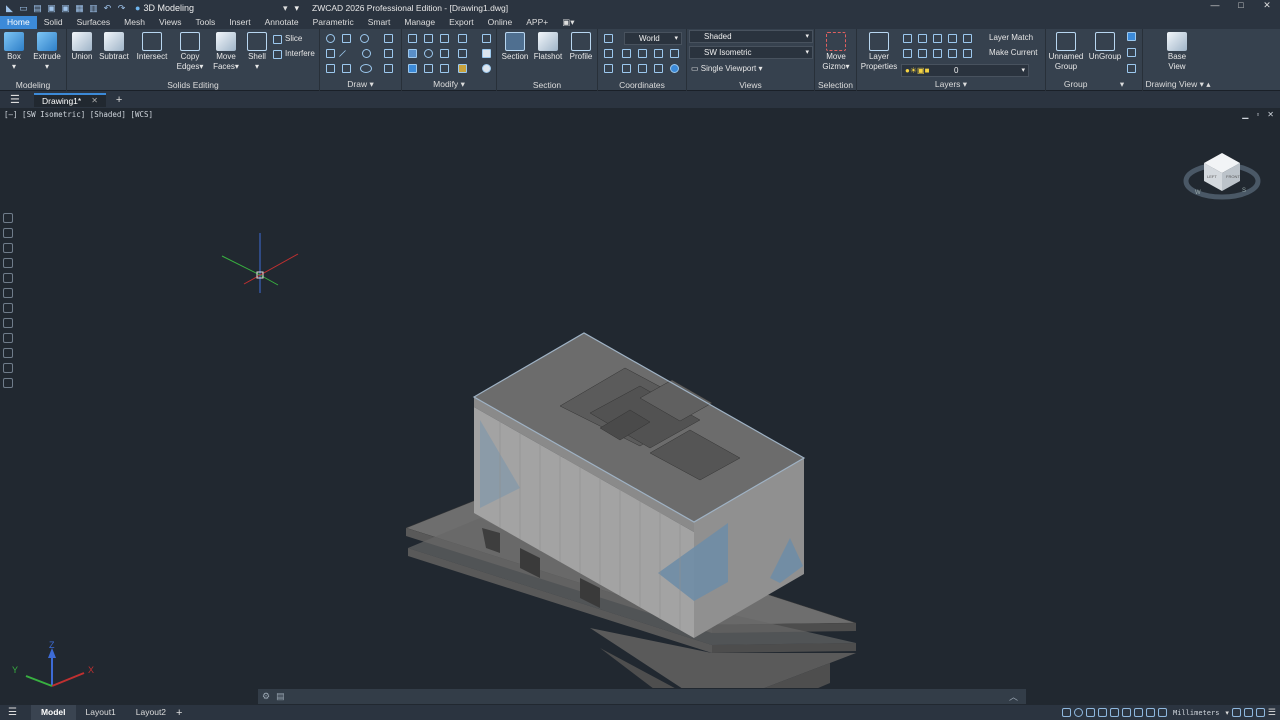 The image size is (1280, 720). What do you see at coordinates (1212, 176) in the screenshot?
I see `view-cube-left-face: LEFT` at bounding box center [1212, 176].